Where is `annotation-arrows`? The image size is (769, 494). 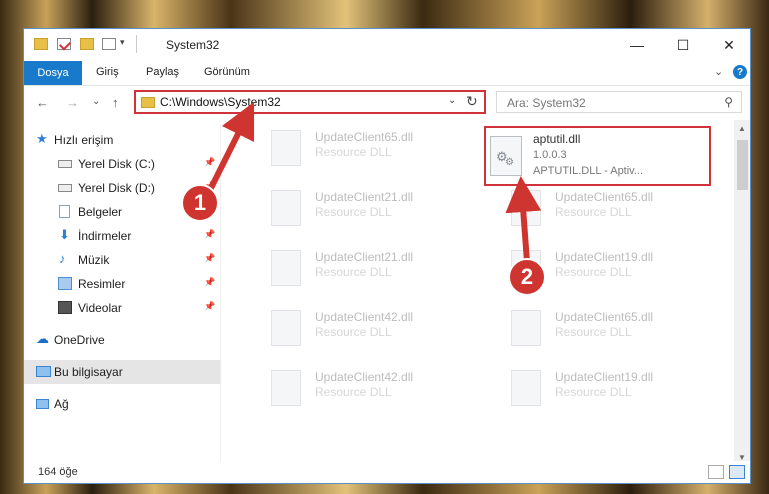
annotation-arrows is located at coordinates (374, 182).